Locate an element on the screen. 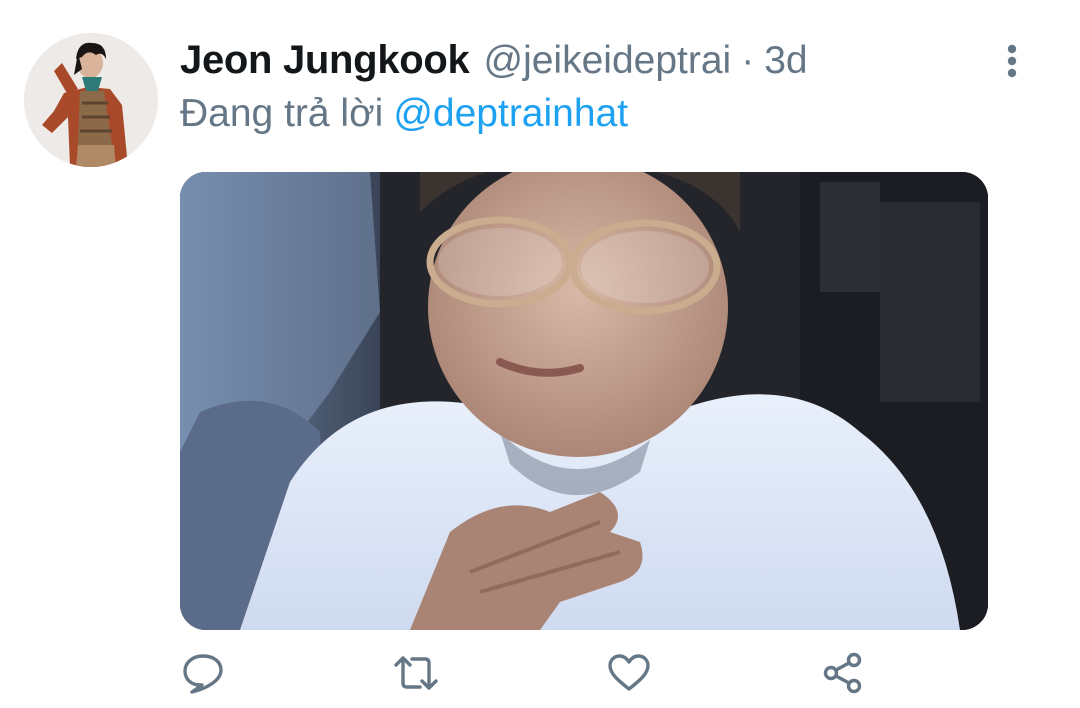  heart-icon is located at coordinates (629, 672).